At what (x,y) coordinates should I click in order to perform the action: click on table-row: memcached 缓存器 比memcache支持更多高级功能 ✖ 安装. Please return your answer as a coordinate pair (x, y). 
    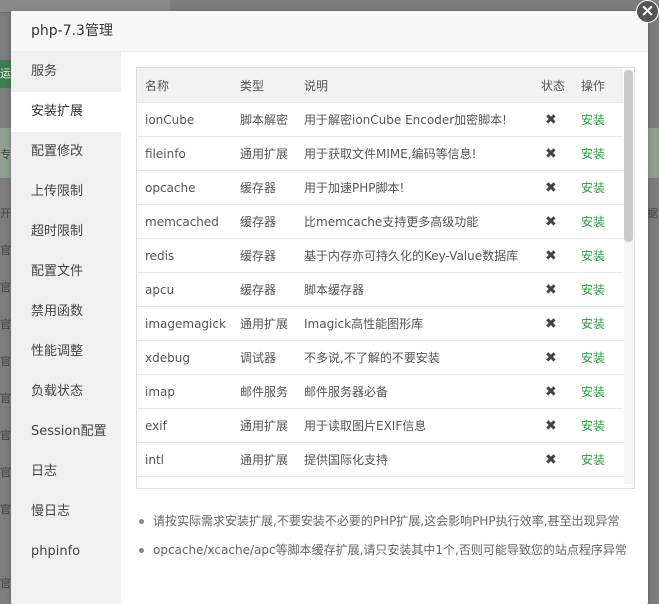
    Looking at the image, I should click on (380, 221).